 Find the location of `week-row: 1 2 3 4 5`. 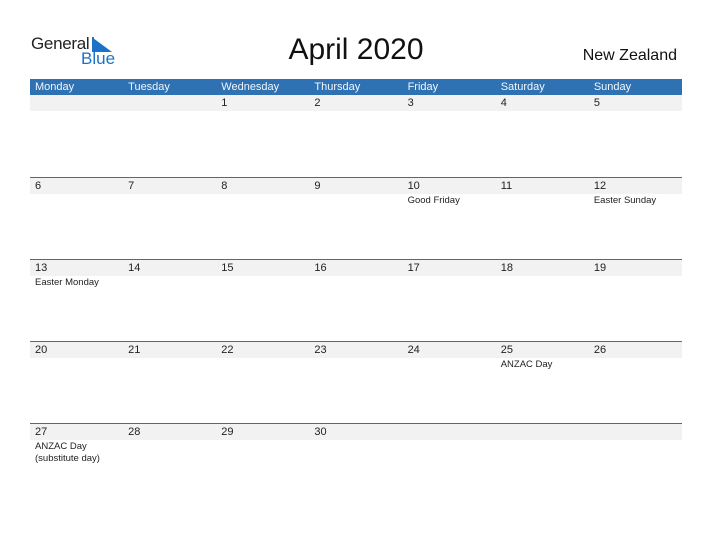

week-row: 1 2 3 4 5 is located at coordinates (356, 136).